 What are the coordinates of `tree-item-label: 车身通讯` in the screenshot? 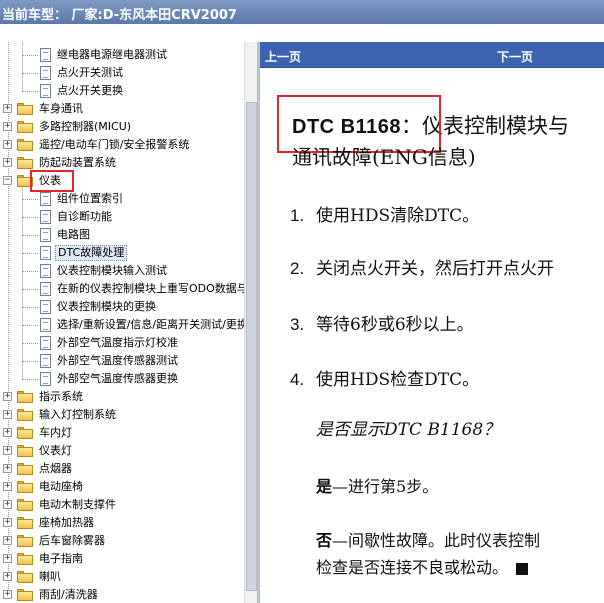 It's located at (61, 108).